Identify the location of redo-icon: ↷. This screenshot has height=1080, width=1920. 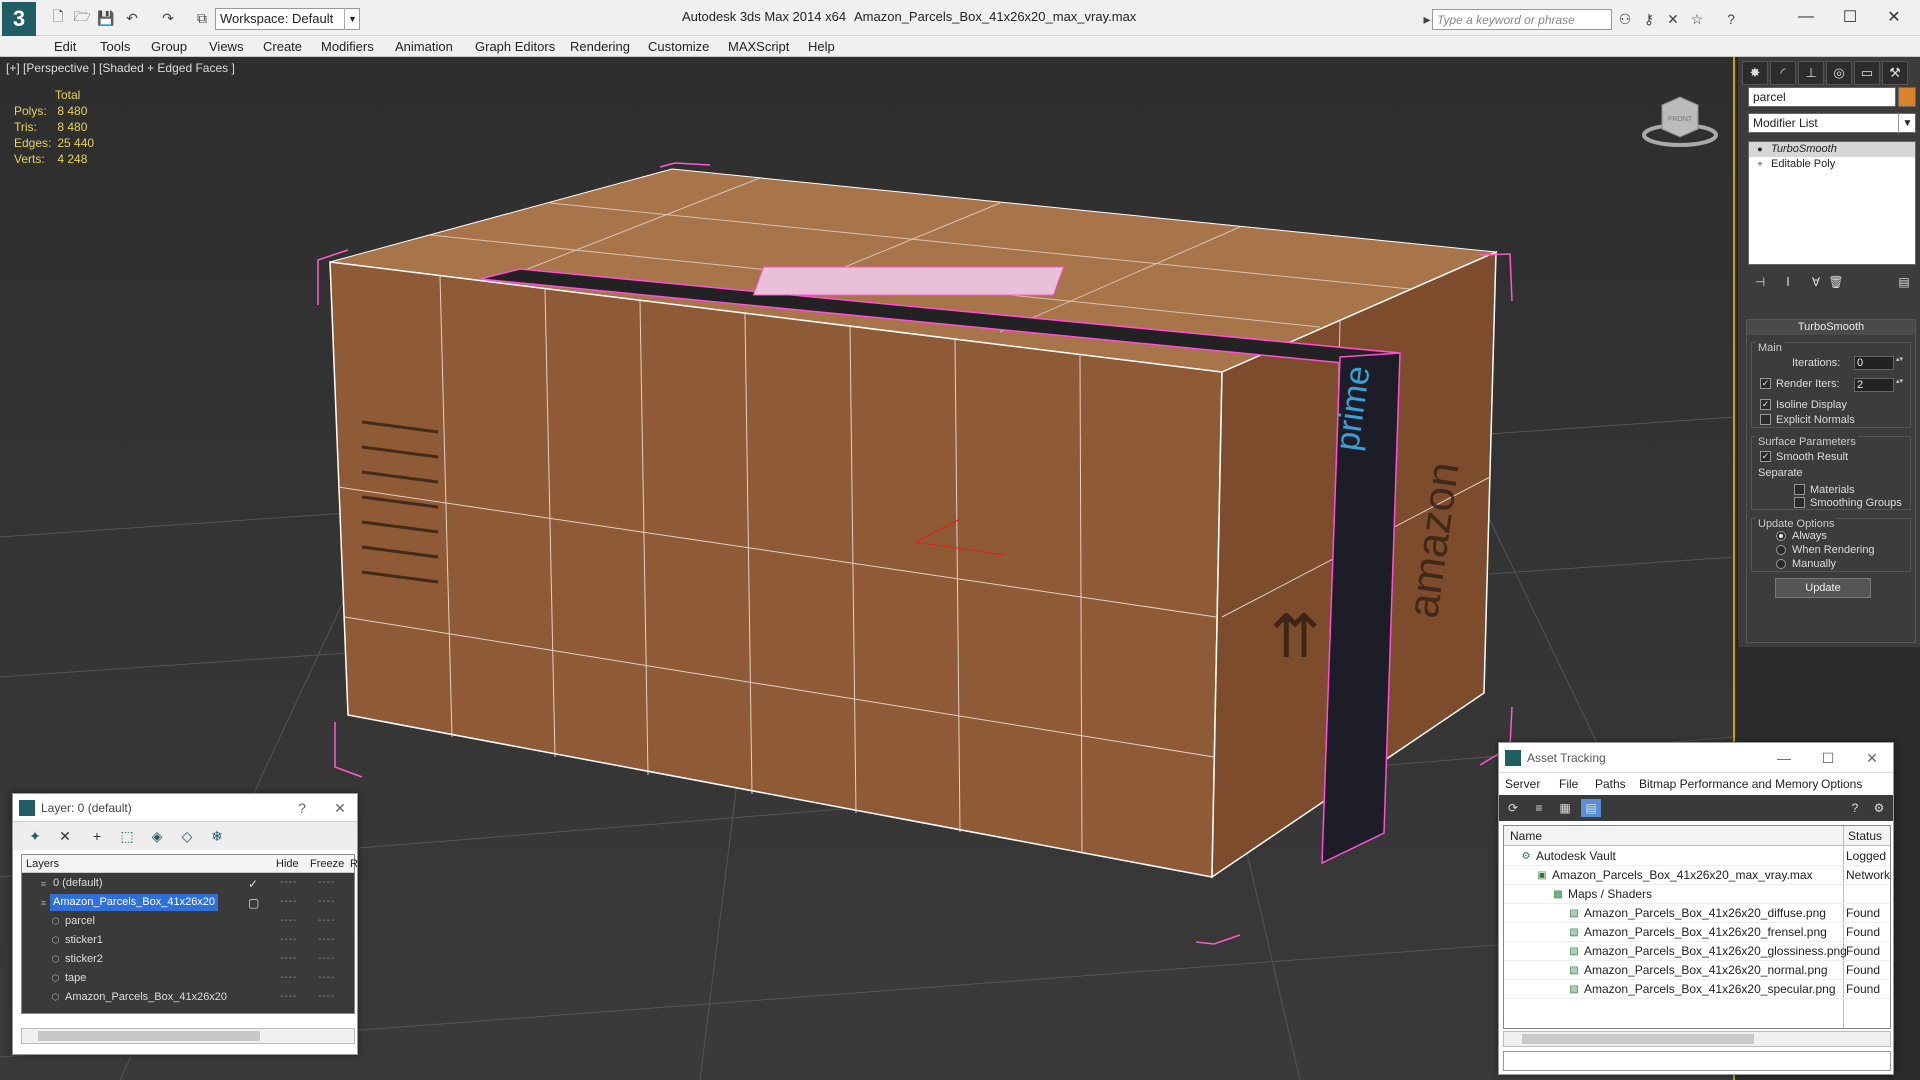
(168, 18).